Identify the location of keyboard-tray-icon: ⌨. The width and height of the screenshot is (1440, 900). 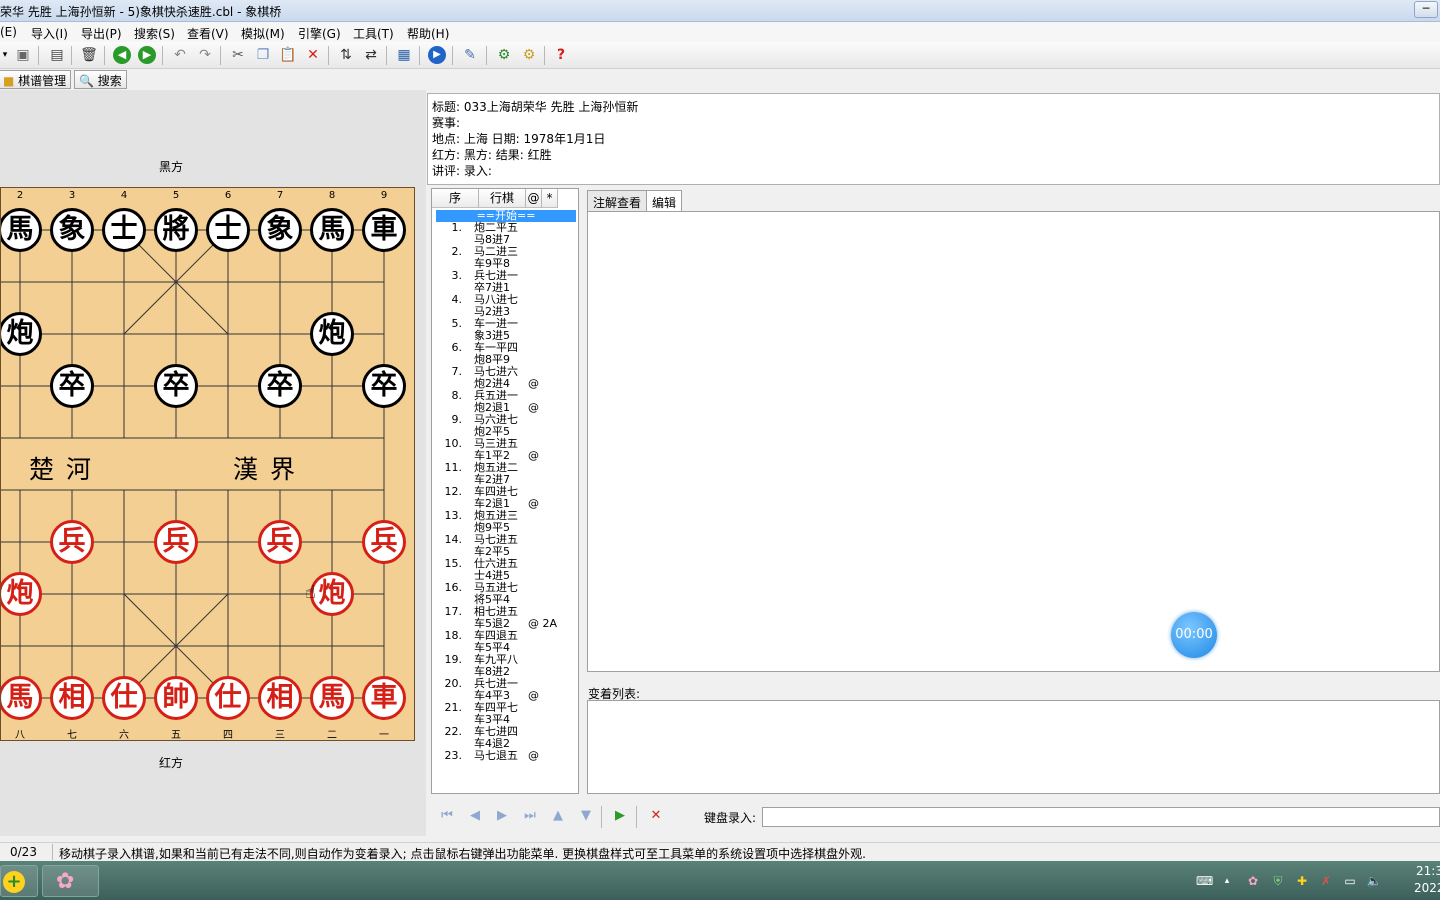
(1204, 881).